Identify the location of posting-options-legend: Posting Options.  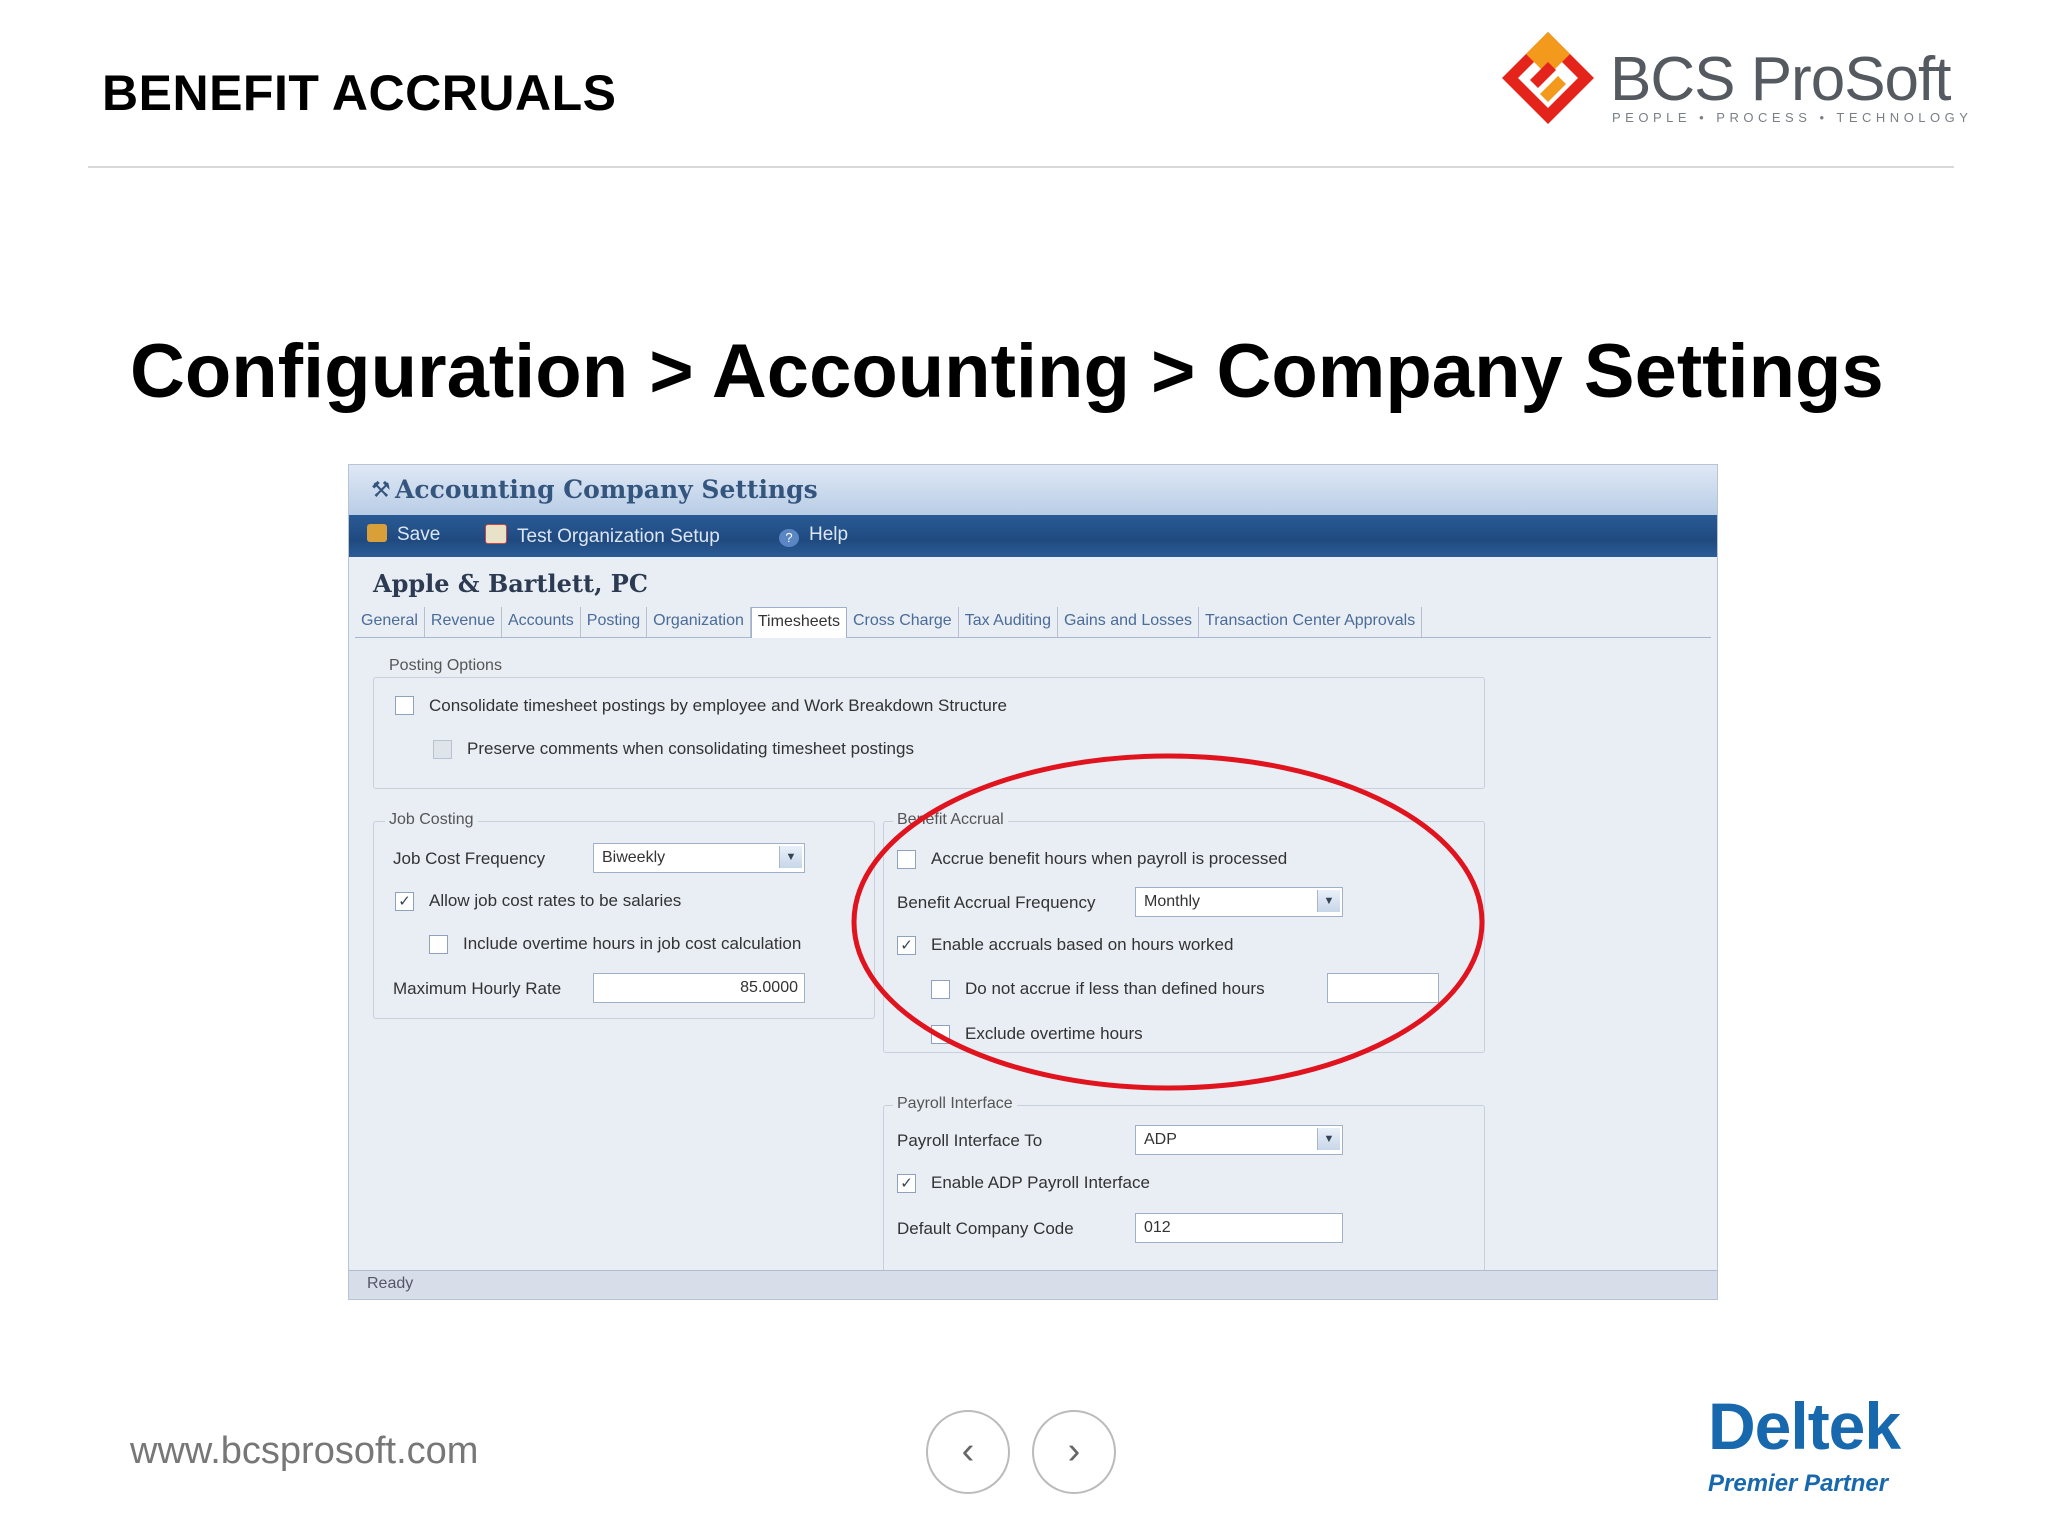
(445, 666).